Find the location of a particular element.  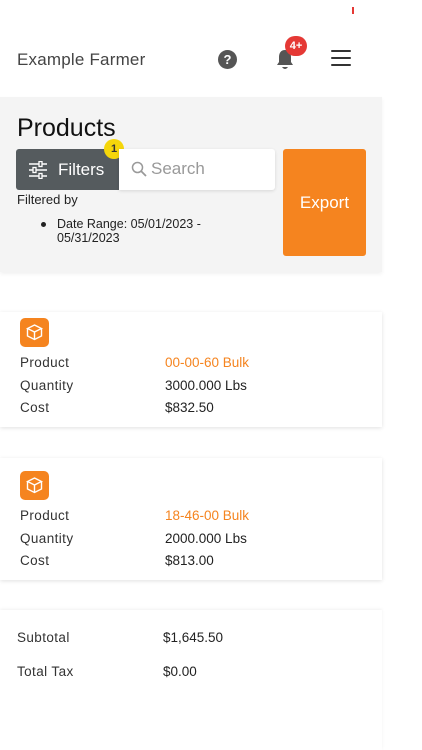

quantity-value: 2000.000 Lbs is located at coordinates (206, 538).